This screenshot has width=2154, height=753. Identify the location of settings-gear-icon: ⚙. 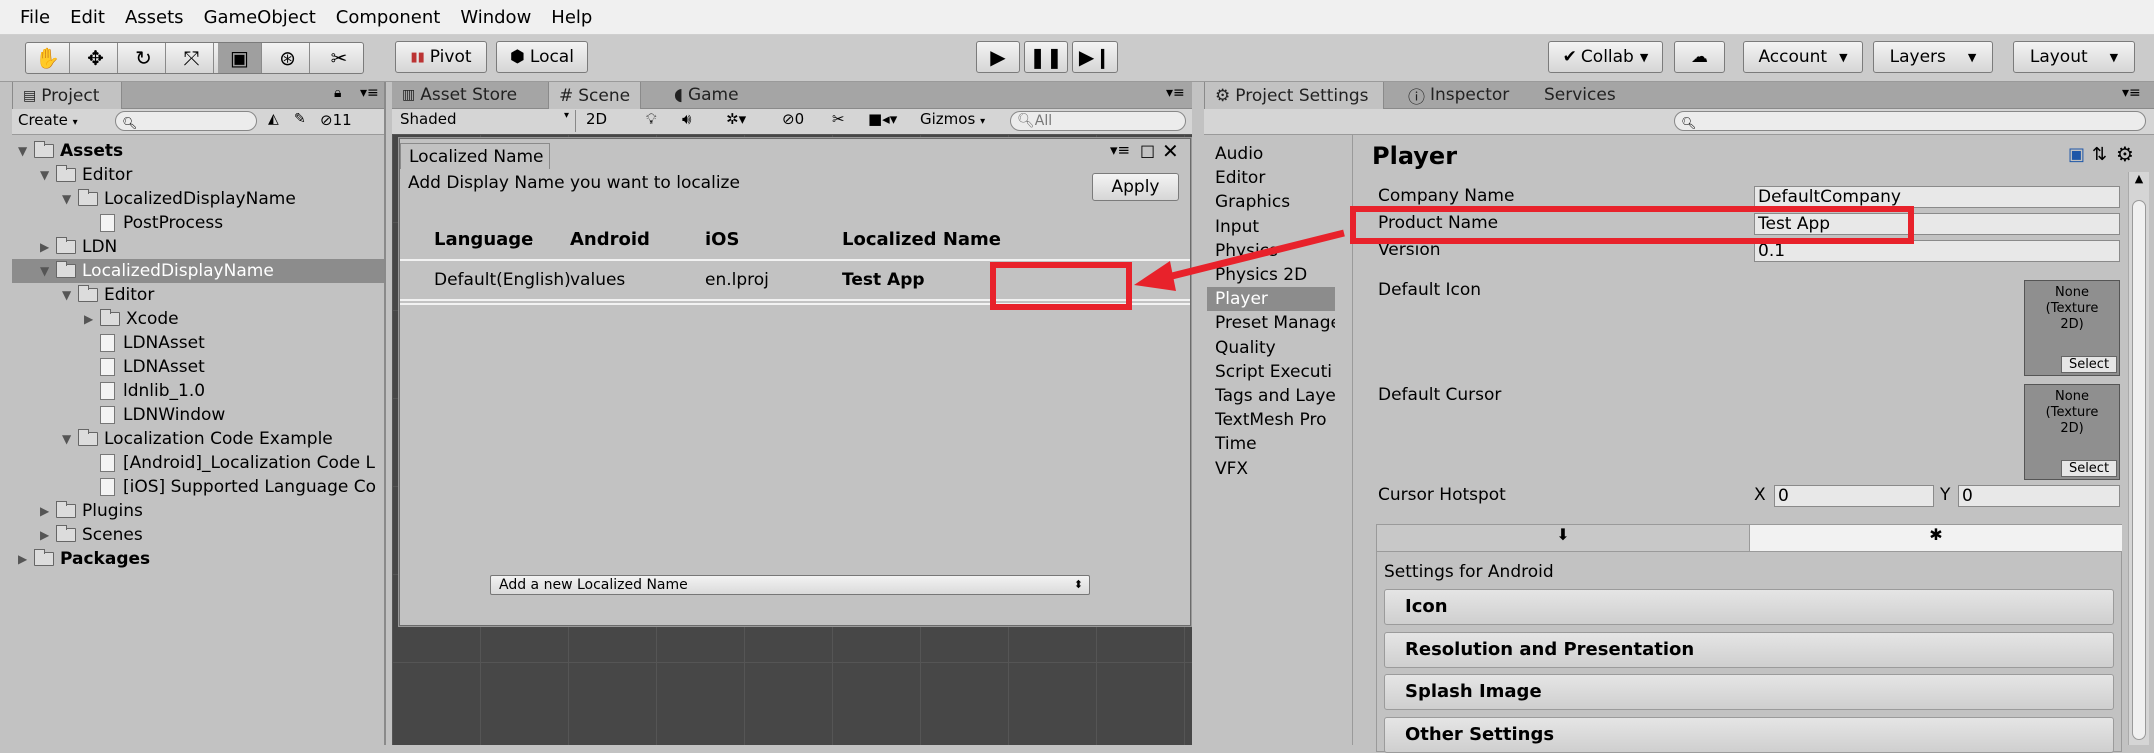
(2125, 154).